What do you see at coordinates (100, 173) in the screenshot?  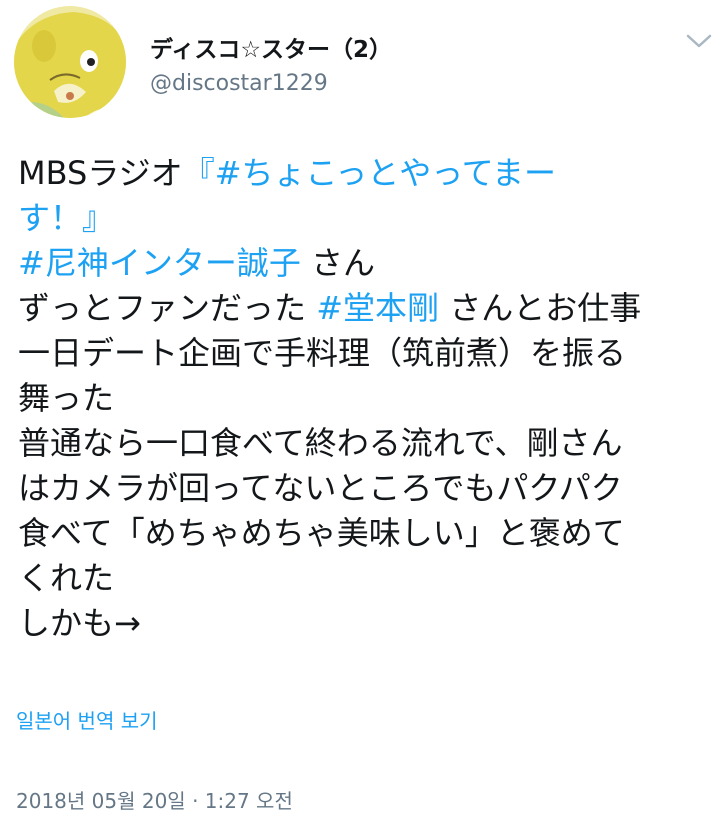 I see `tweet-text-segment: MBSラジオ` at bounding box center [100, 173].